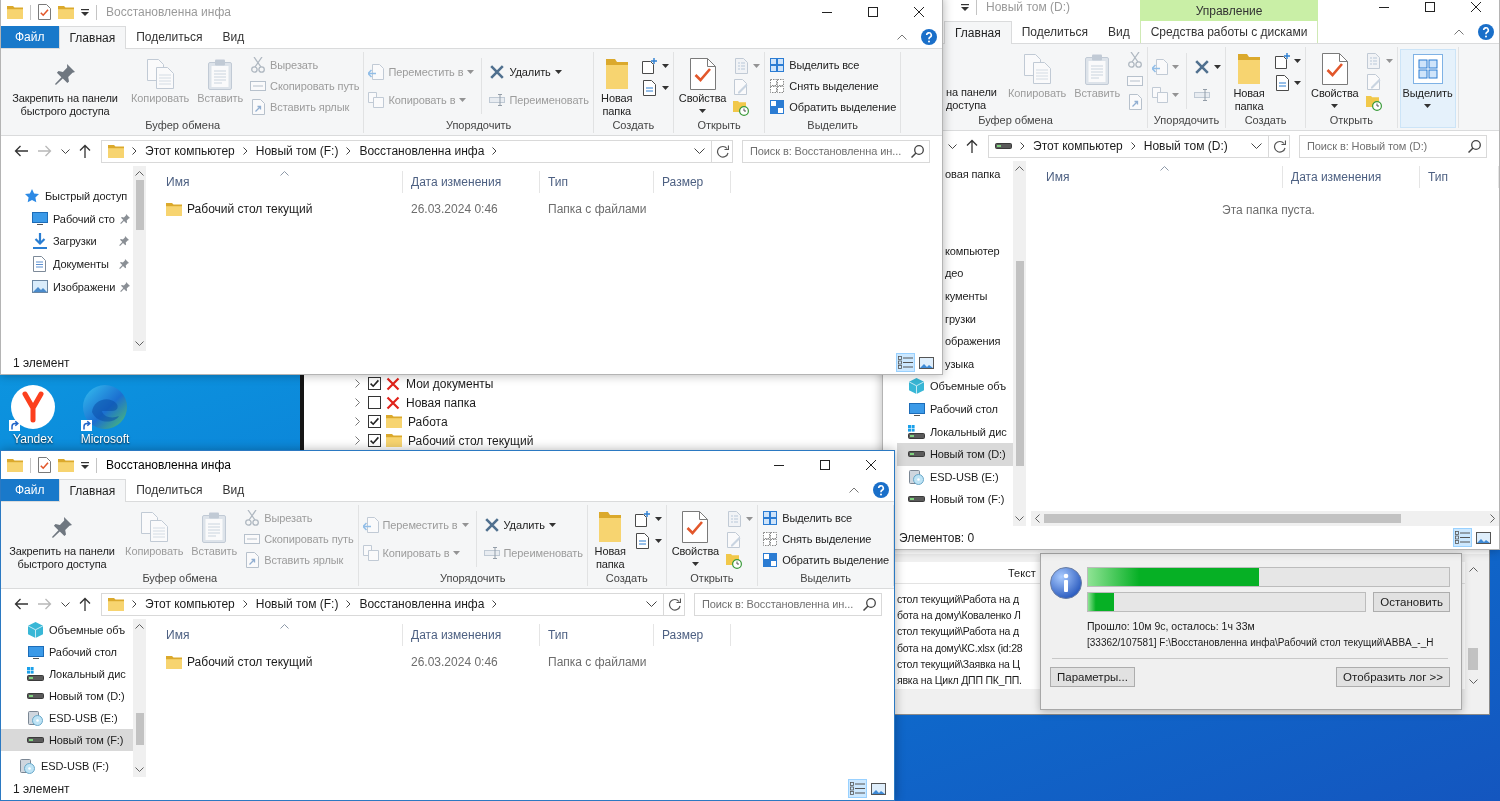 The width and height of the screenshot is (1500, 801). Describe the element at coordinates (825, 539) in the screenshot. I see `select-none-button: Снять выделение` at that location.